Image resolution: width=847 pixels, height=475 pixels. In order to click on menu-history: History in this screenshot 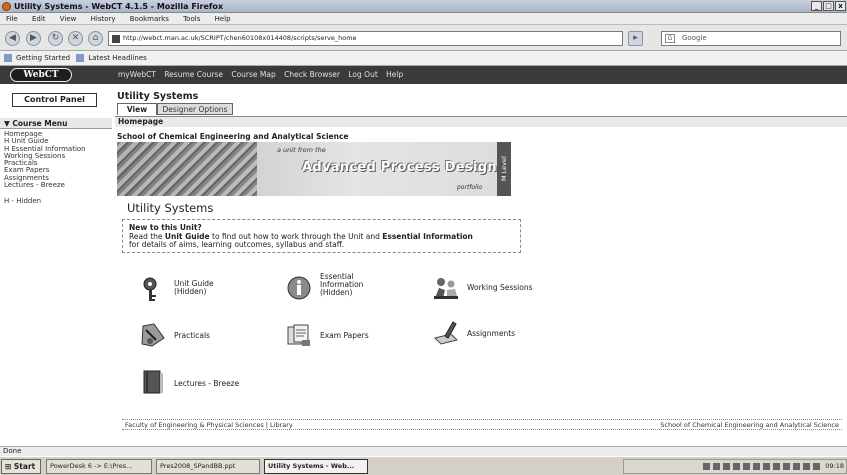, I will do `click(103, 19)`.